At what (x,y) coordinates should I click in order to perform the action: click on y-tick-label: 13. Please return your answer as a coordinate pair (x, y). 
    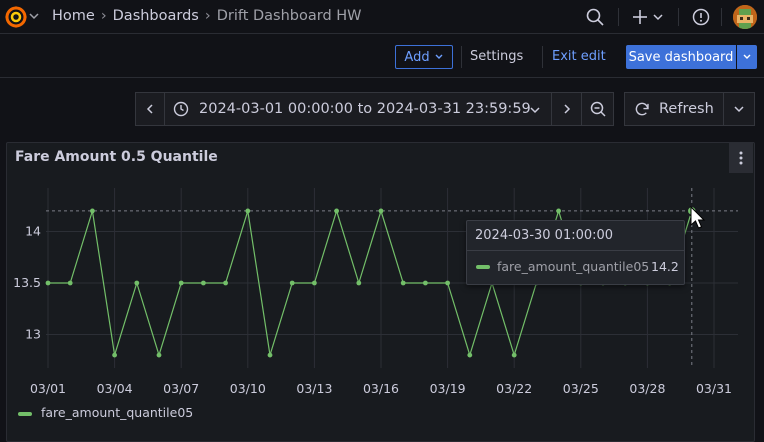
    Looking at the image, I should click on (33, 334).